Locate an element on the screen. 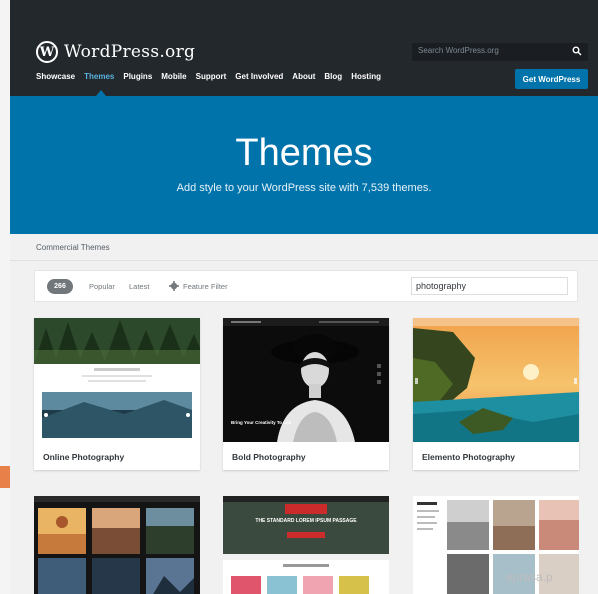 The width and height of the screenshot is (598, 594). nav-item-mobile: Mobile is located at coordinates (173, 76).